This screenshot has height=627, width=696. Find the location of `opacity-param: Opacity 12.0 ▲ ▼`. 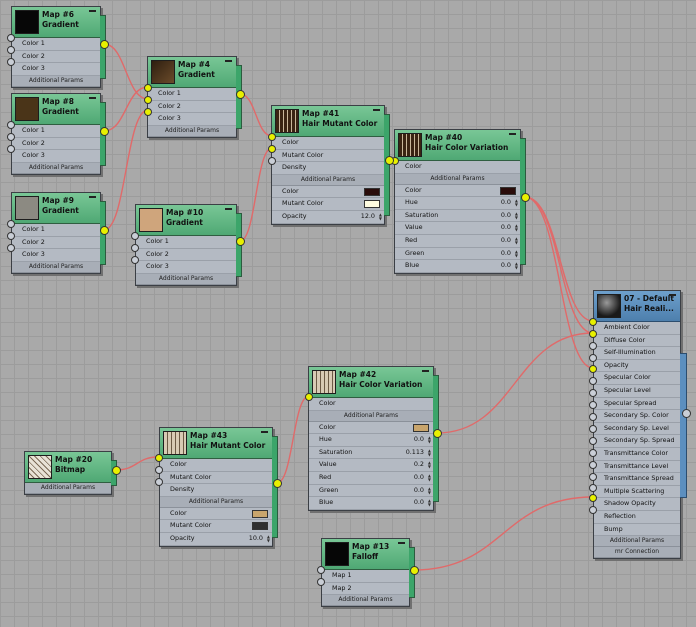

opacity-param: Opacity 12.0 ▲ ▼ is located at coordinates (328, 217).